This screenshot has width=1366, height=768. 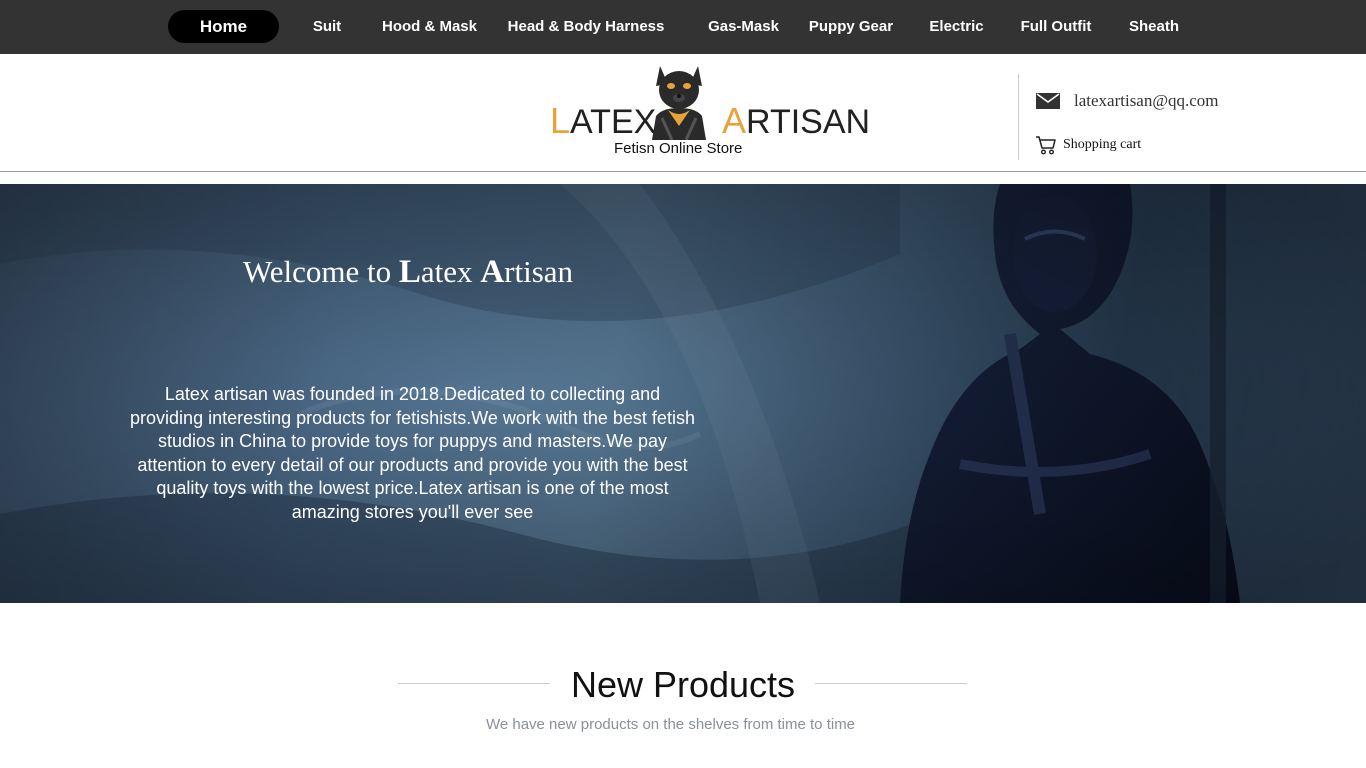 I want to click on nav-item-sheath: Sheath, so click(x=1154, y=26).